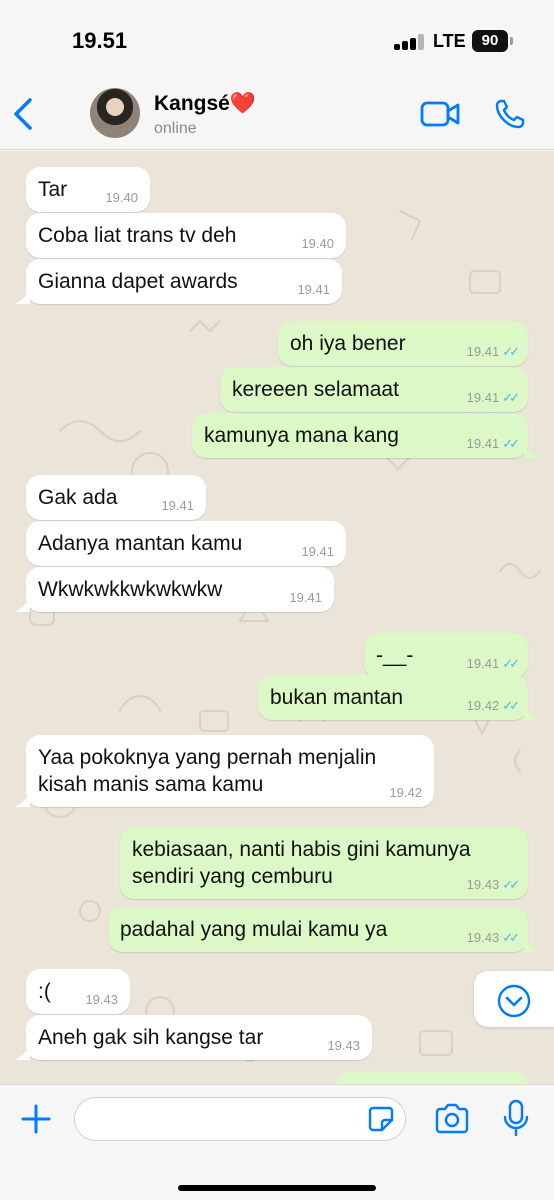 Image resolution: width=554 pixels, height=1200 pixels. I want to click on incoming-message: :(19.43, so click(78, 991).